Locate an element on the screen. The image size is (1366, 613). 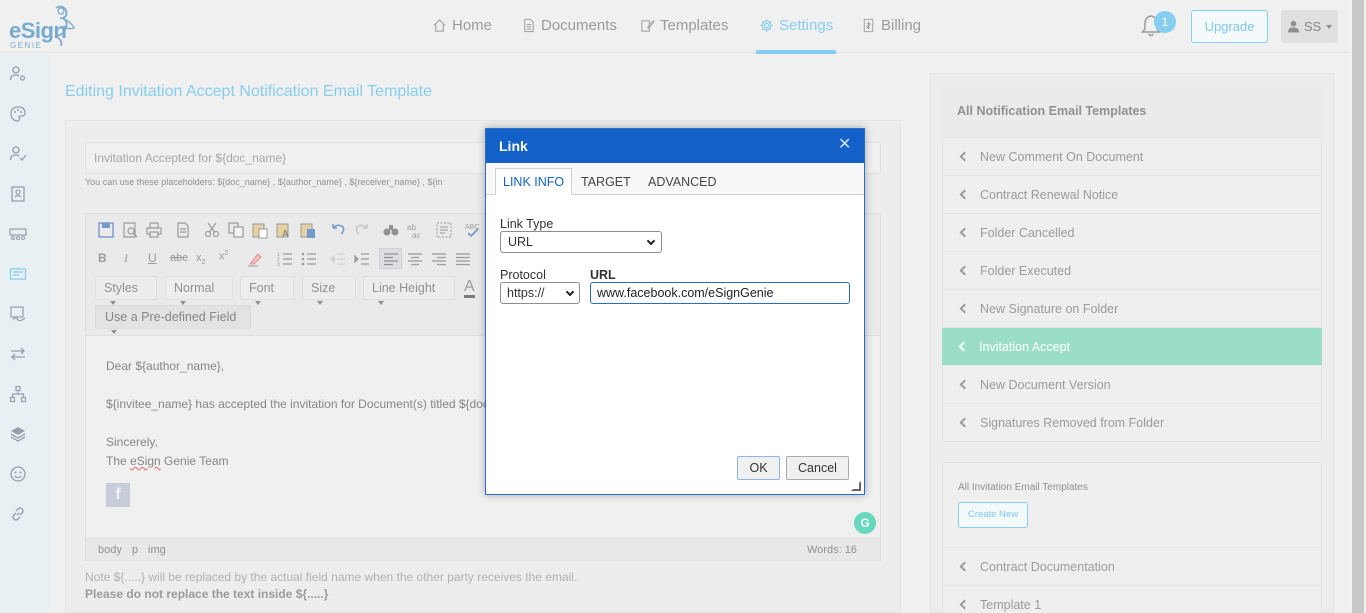
tab-target: TARGET is located at coordinates (606, 181).